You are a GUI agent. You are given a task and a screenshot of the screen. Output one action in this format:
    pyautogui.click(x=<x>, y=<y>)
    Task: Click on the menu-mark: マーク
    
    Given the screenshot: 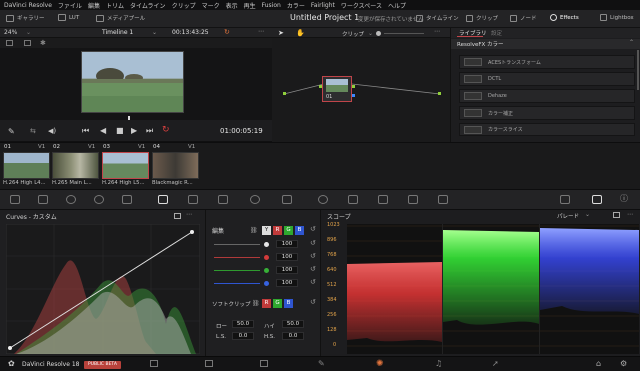 What is the action you would take?
    pyautogui.click(x=211, y=5)
    